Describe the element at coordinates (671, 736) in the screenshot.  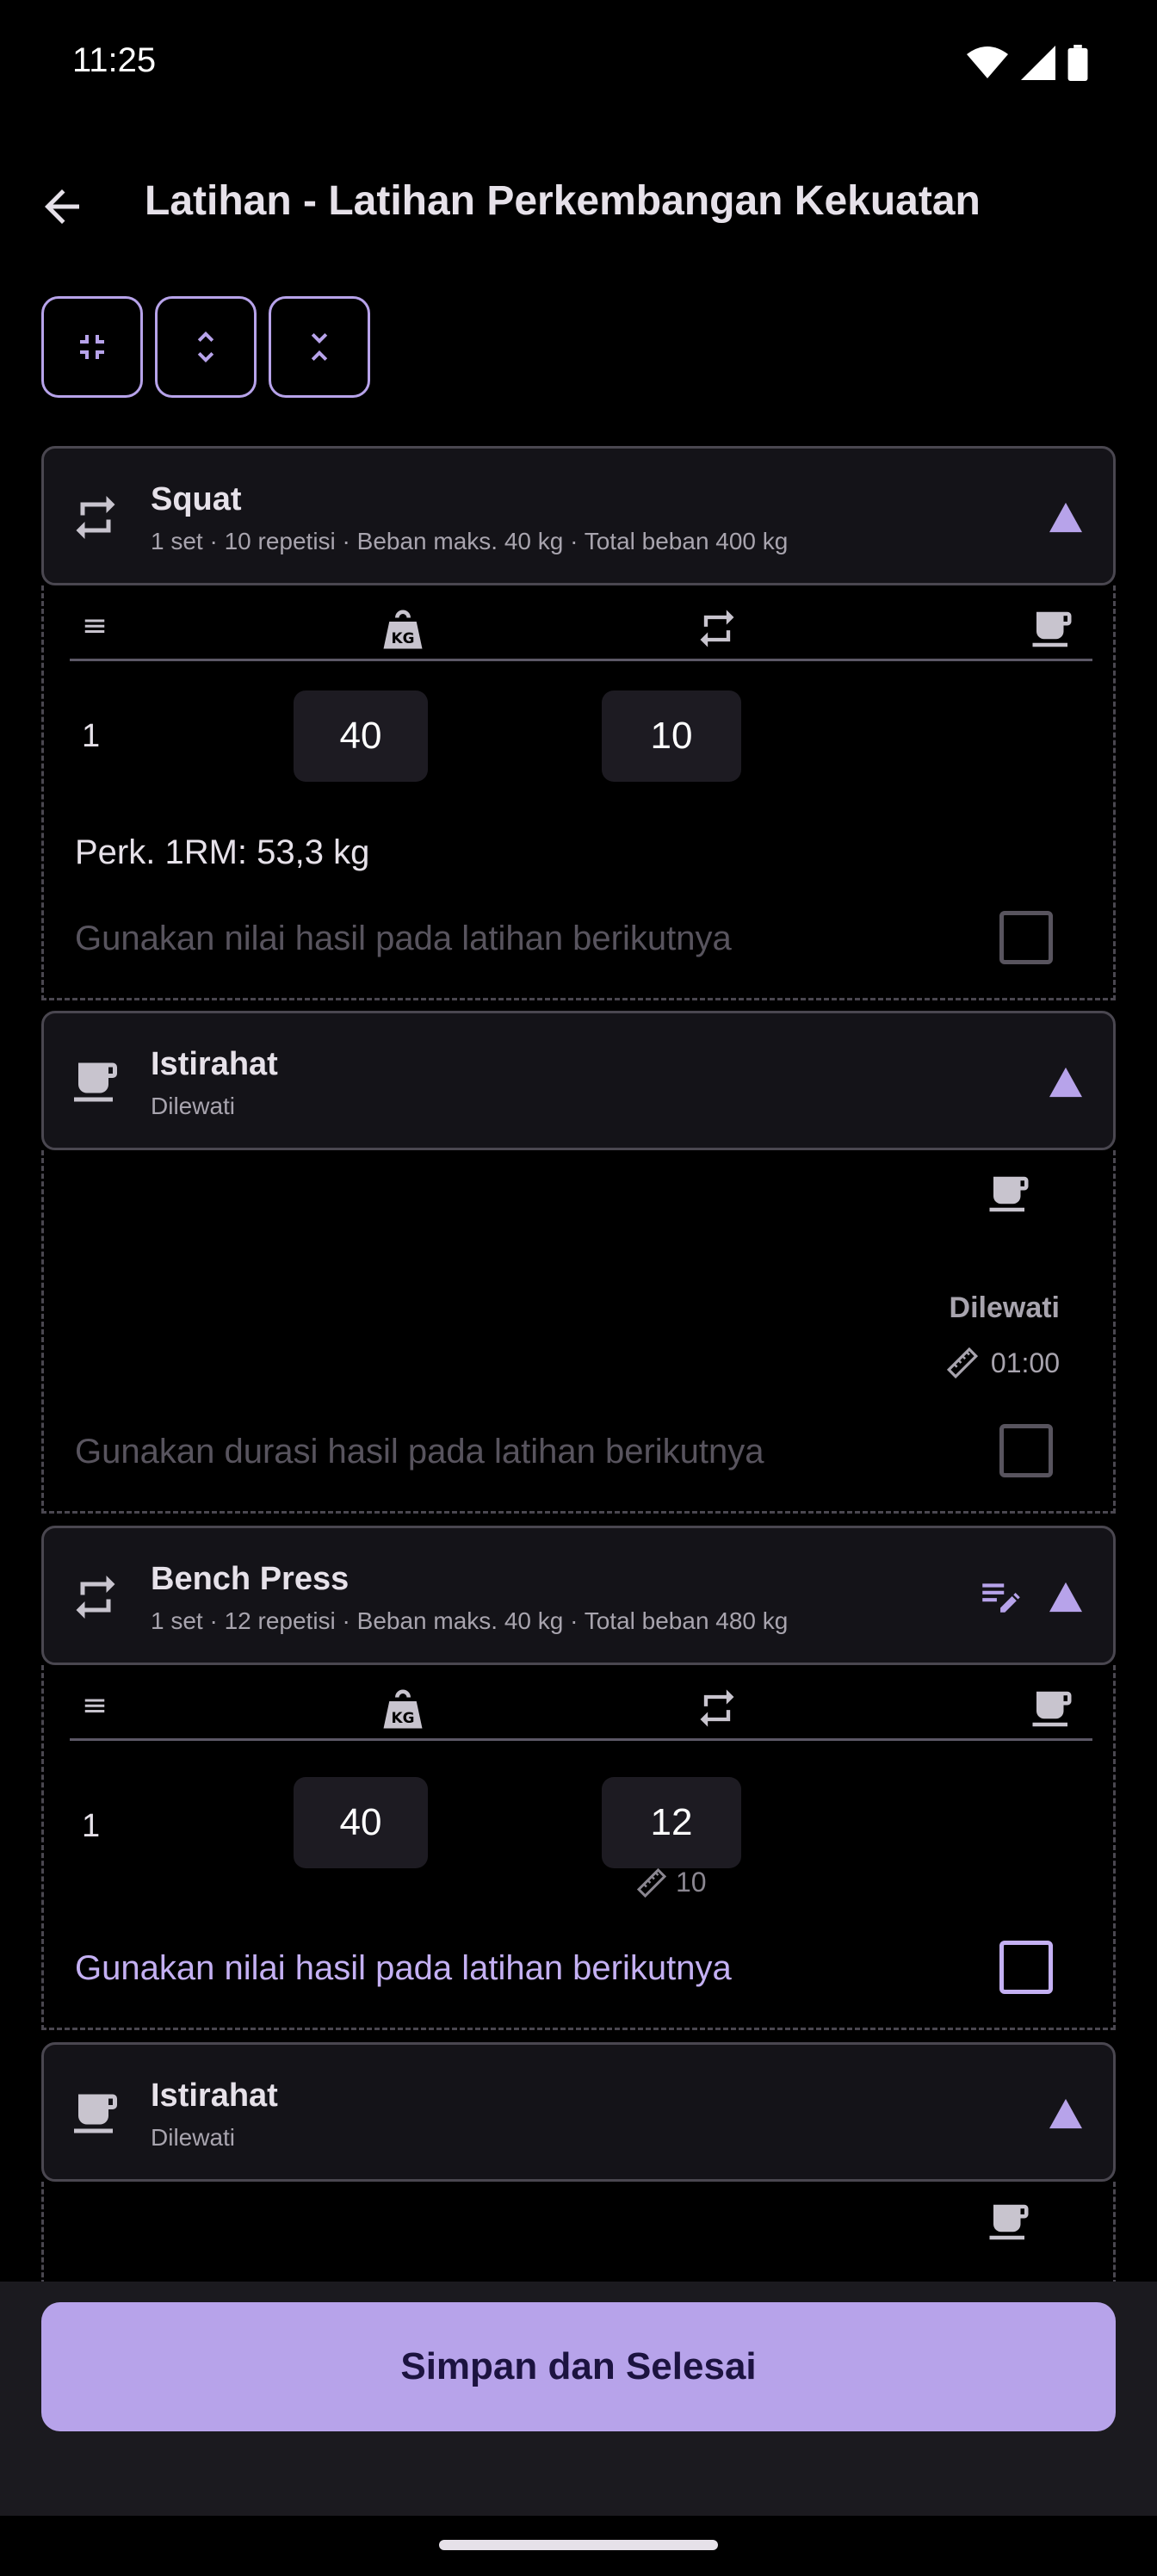
I see `reps-input: 10` at that location.